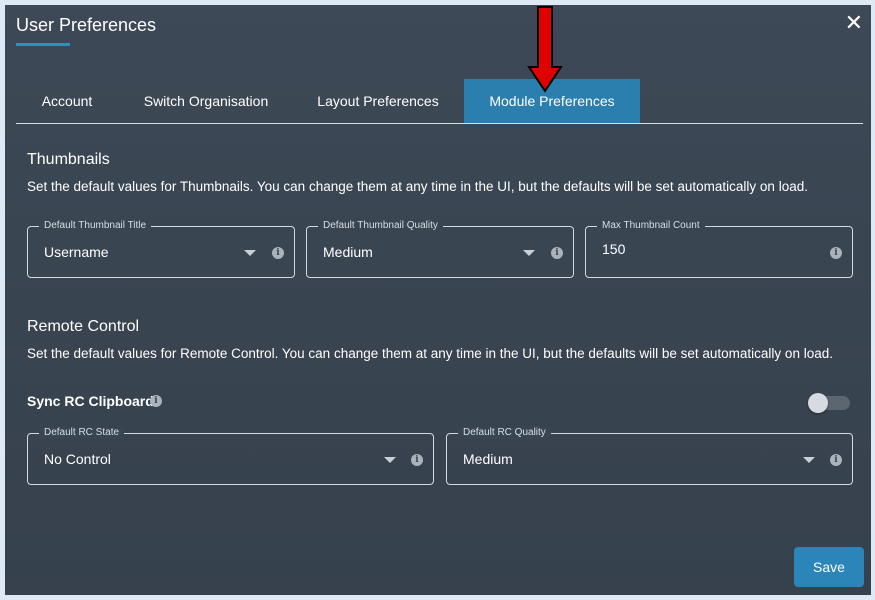 The height and width of the screenshot is (600, 875). What do you see at coordinates (43, 44) in the screenshot?
I see `title-underline` at bounding box center [43, 44].